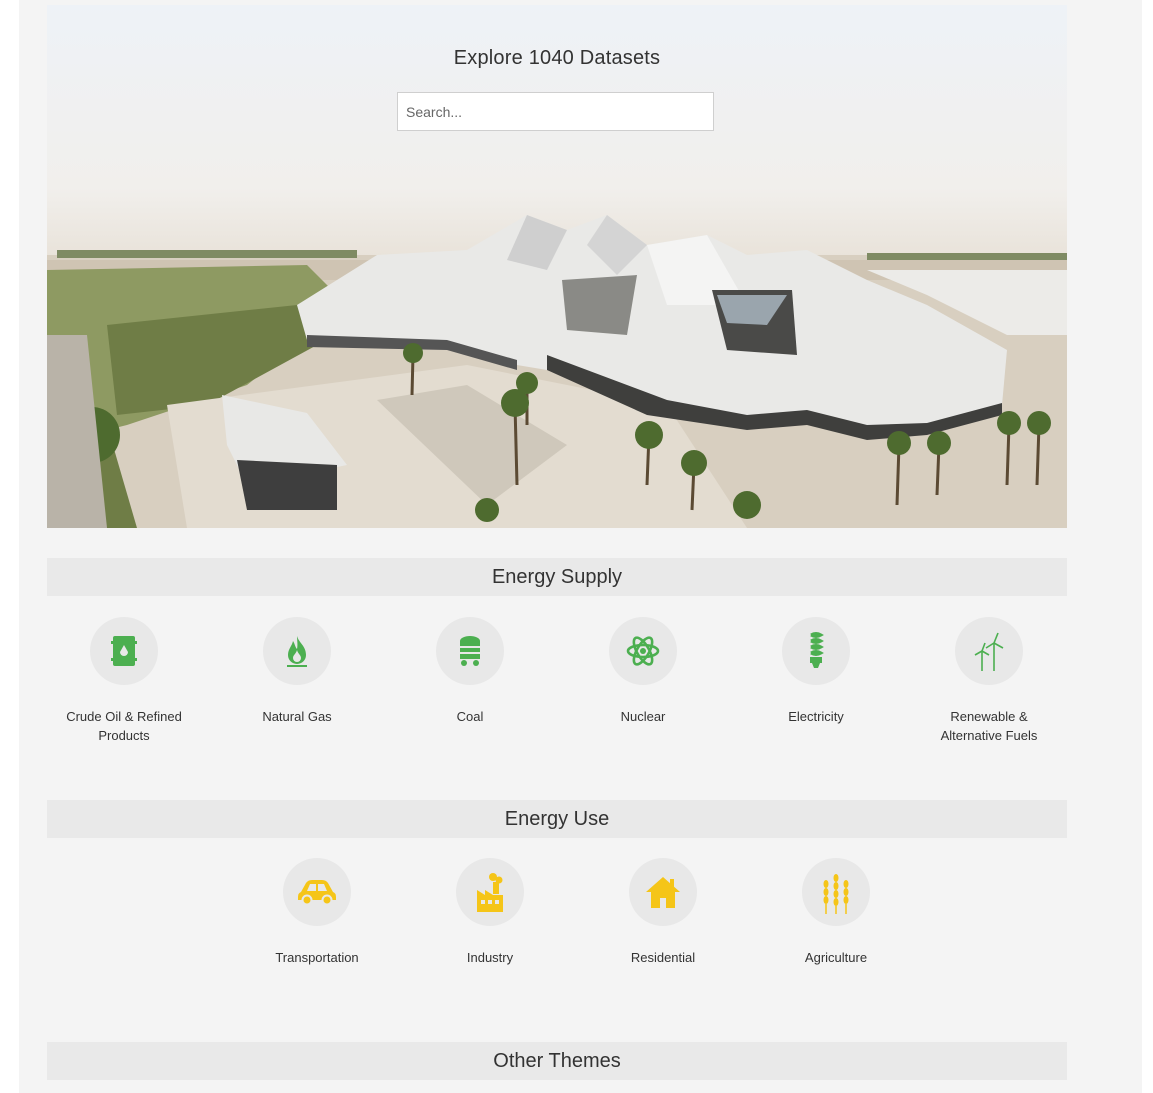  I want to click on category-nuclear: Nuclear, so click(643, 671).